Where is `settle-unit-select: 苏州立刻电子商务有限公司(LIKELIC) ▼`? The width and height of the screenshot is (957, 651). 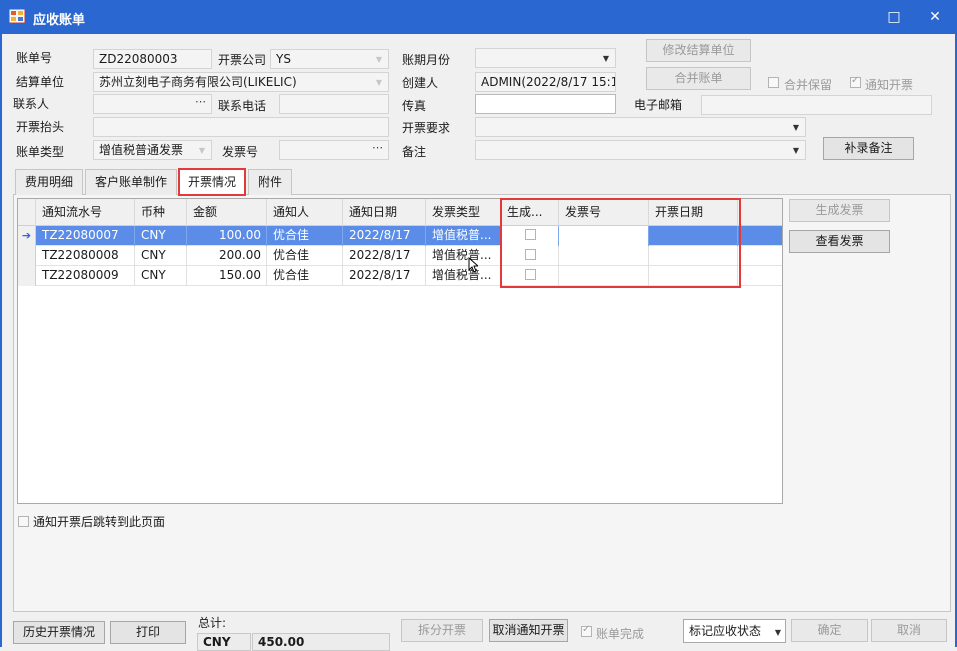
settle-unit-select: 苏州立刻电子商务有限公司(LIKELIC) ▼ is located at coordinates (241, 82).